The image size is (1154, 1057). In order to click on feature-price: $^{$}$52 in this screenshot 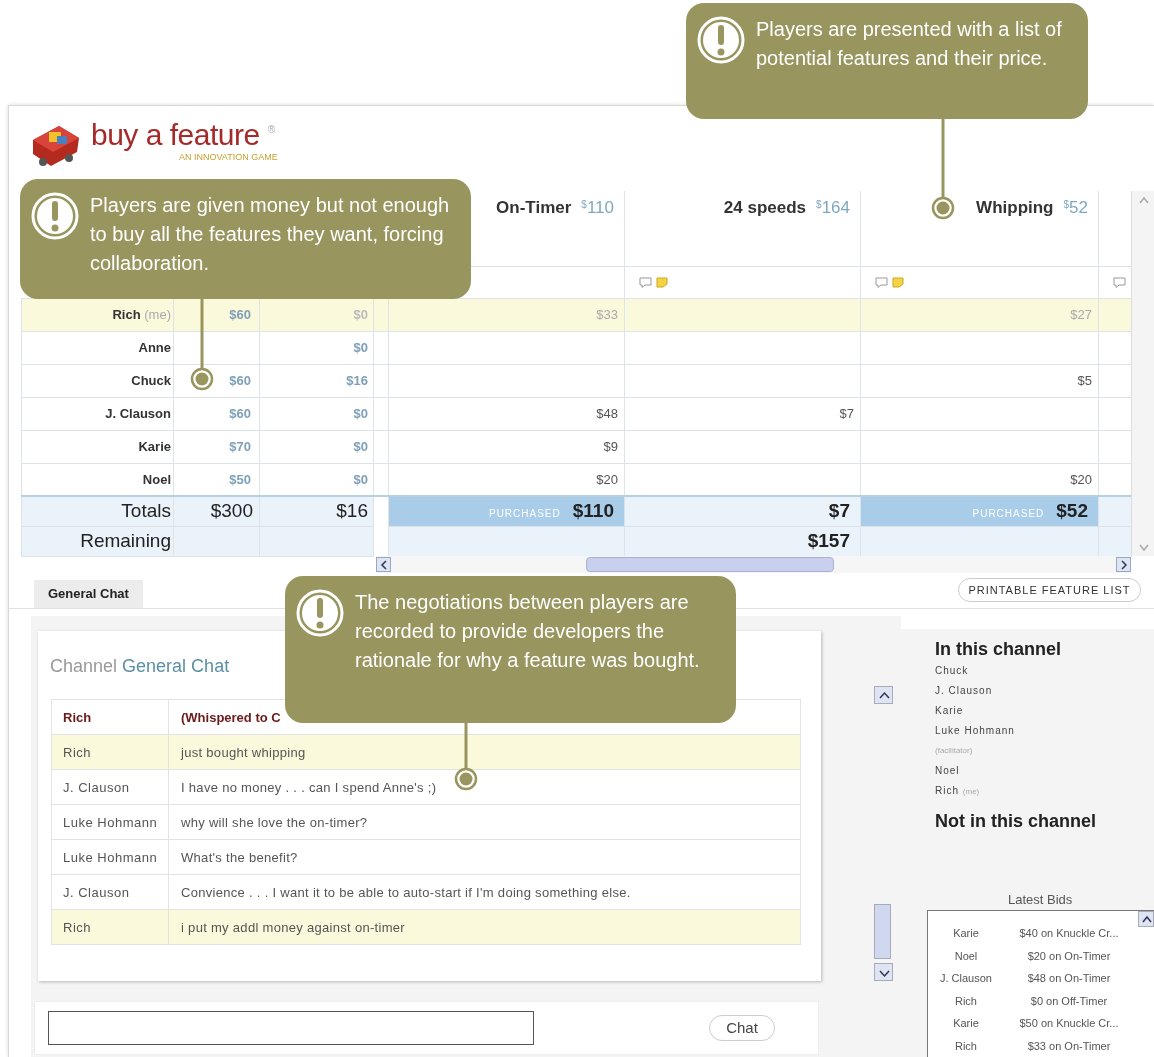, I will do `click(1075, 208)`.